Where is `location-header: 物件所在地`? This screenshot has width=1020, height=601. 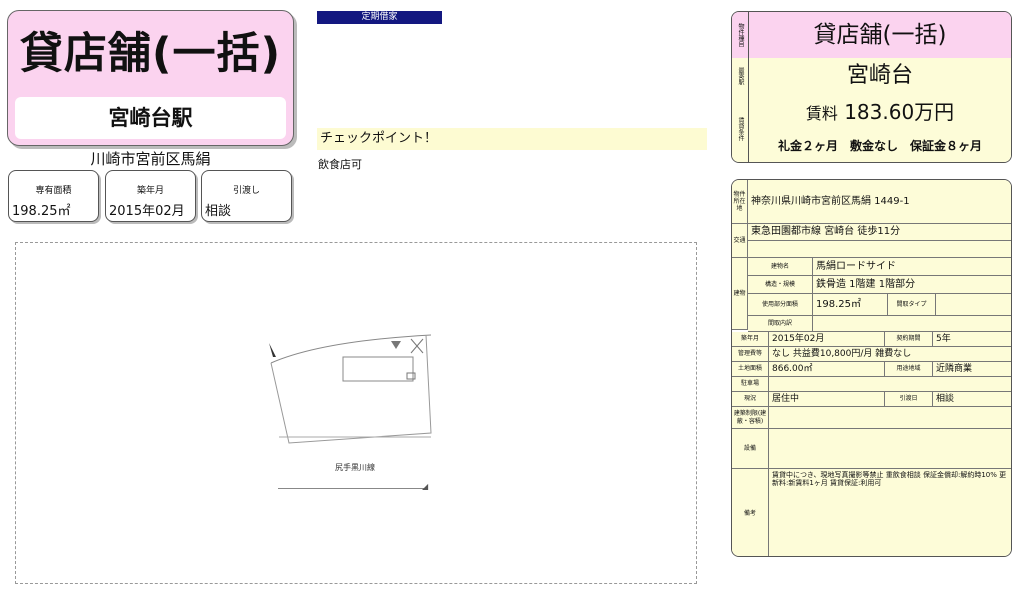 location-header: 物件所在地 is located at coordinates (740, 202).